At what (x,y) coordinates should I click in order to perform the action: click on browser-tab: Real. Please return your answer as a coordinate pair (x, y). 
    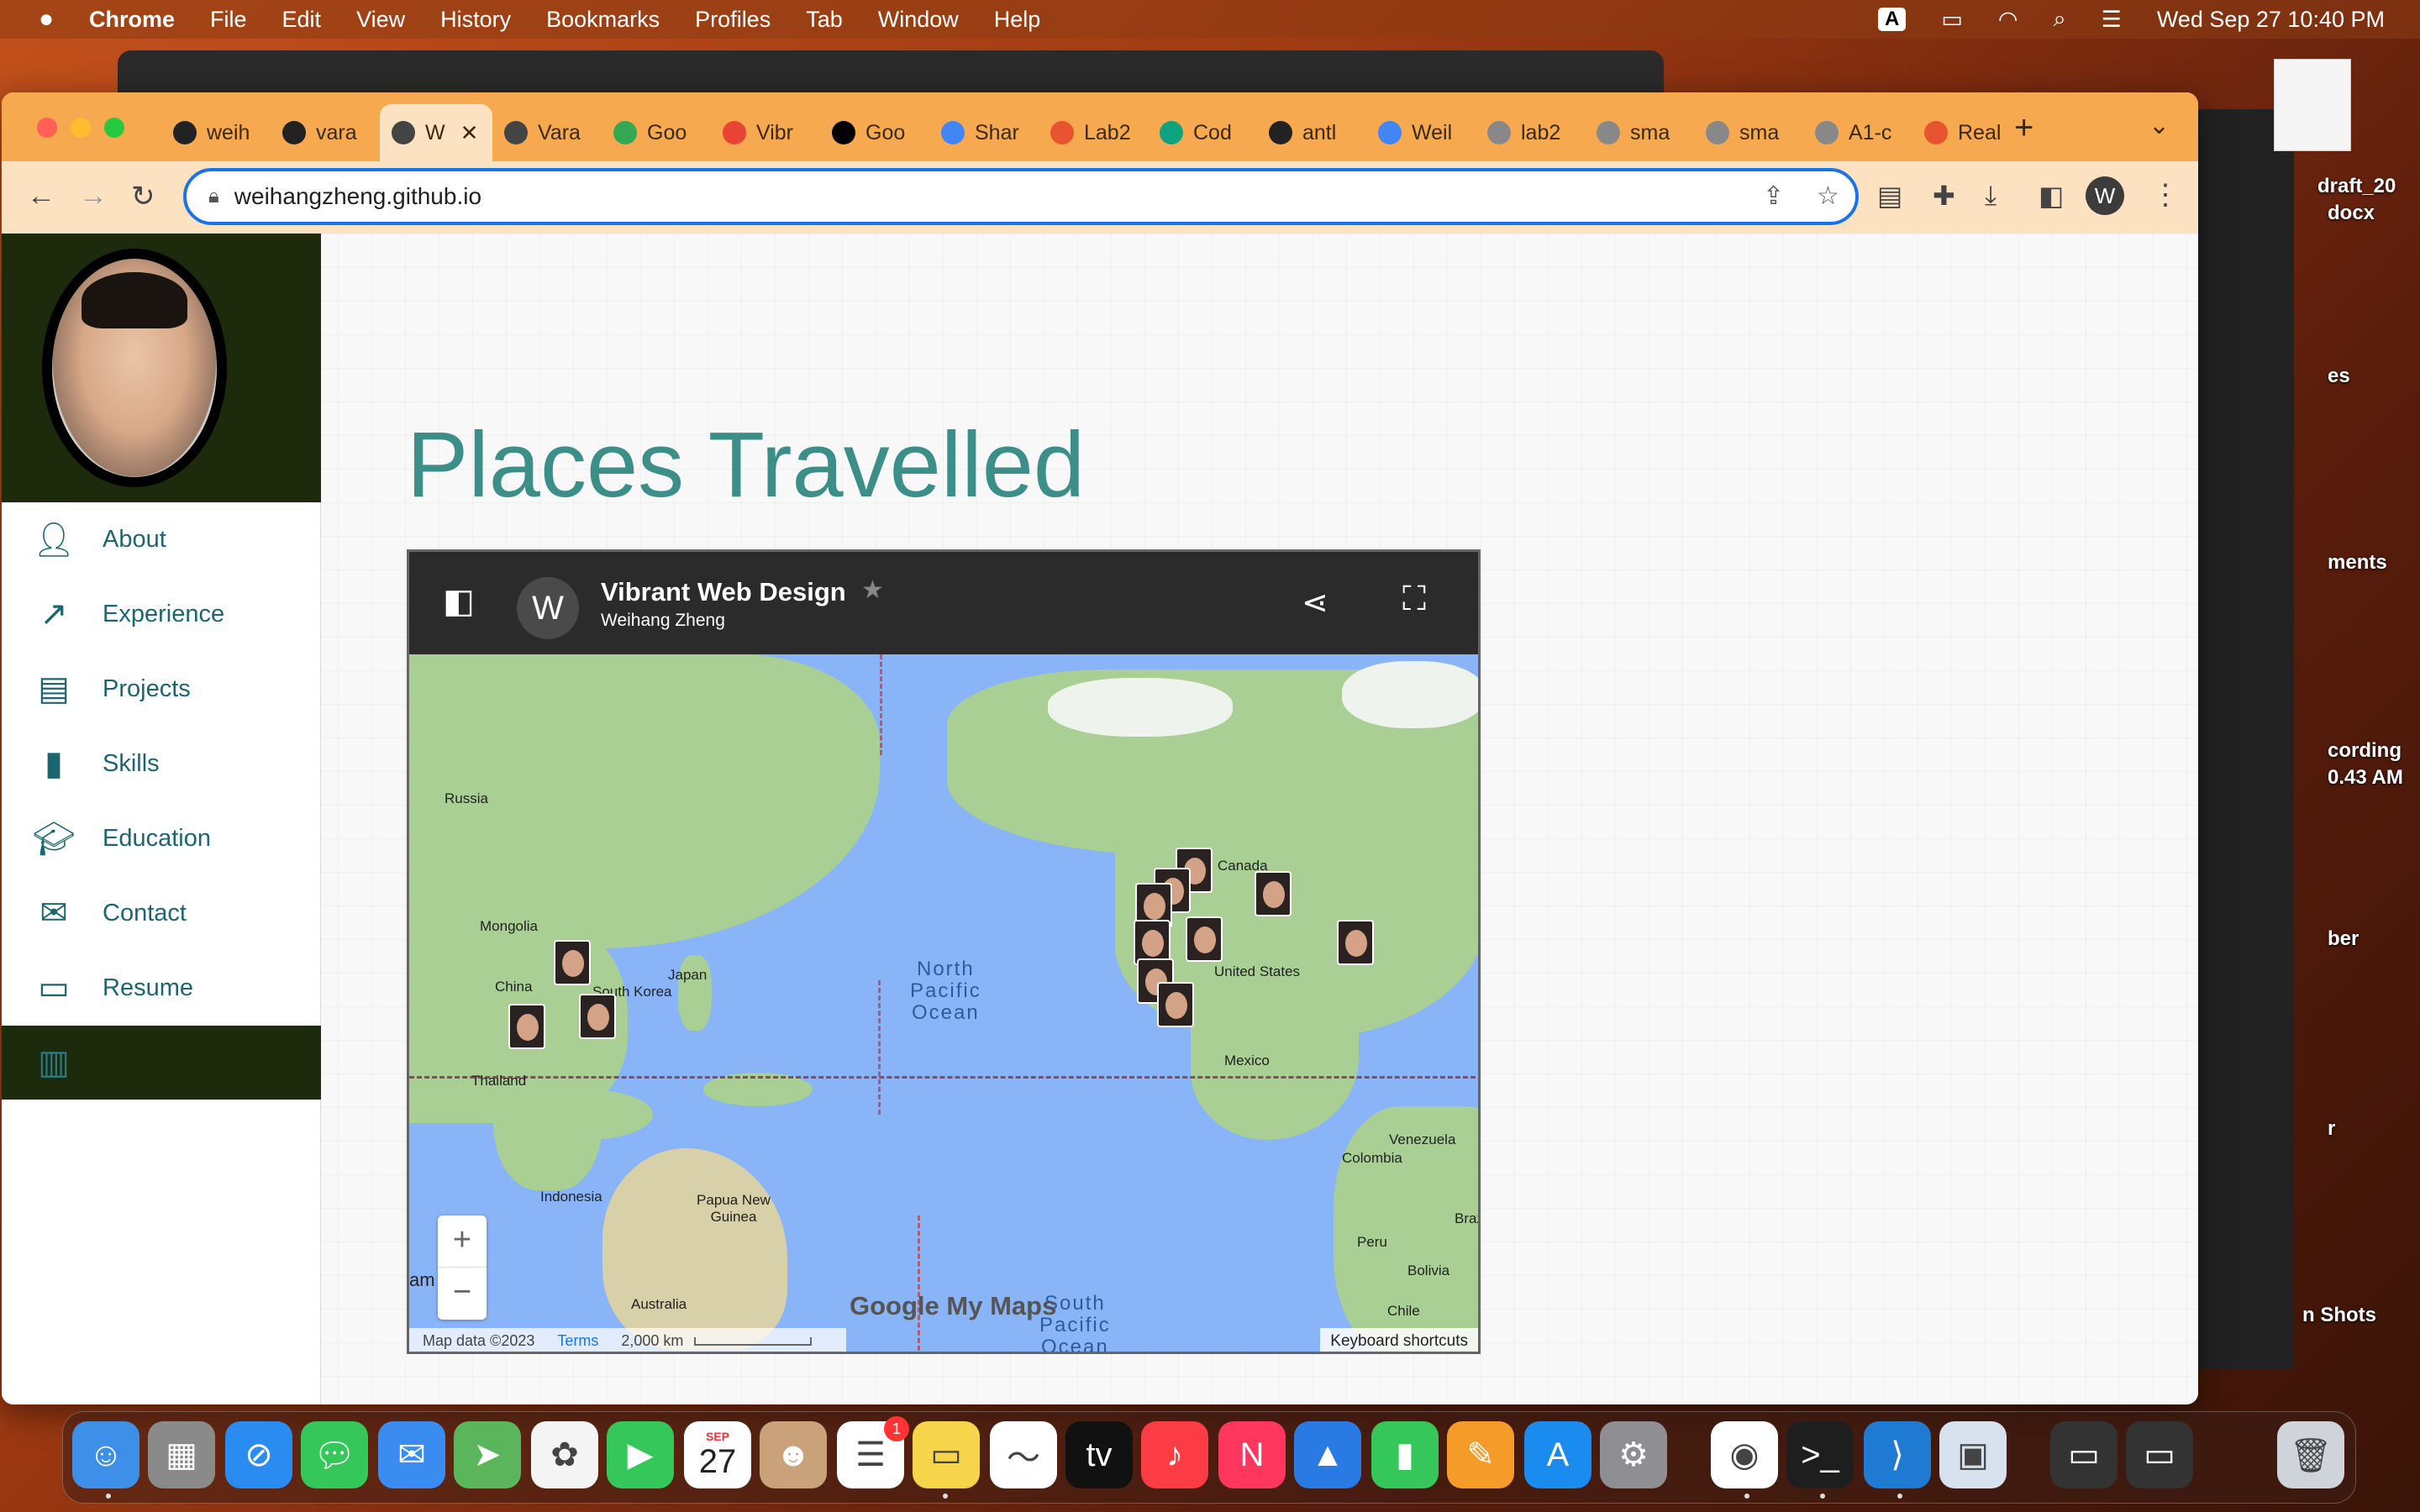
    Looking at the image, I should click on (1967, 132).